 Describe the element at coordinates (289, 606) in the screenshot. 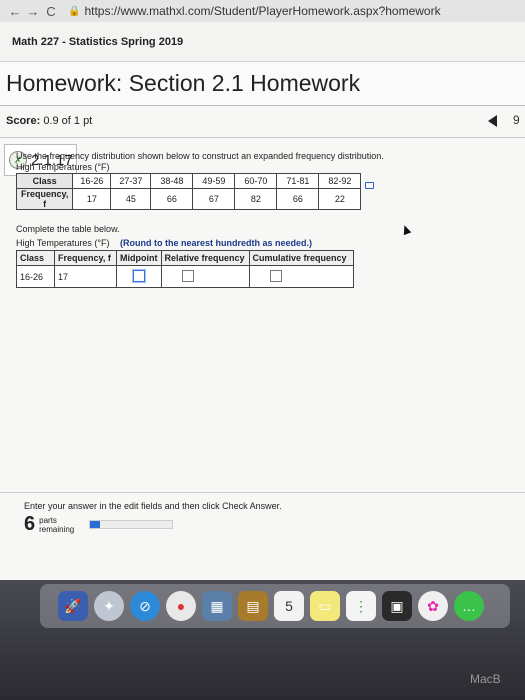

I see `calendar-icon: 5` at that location.